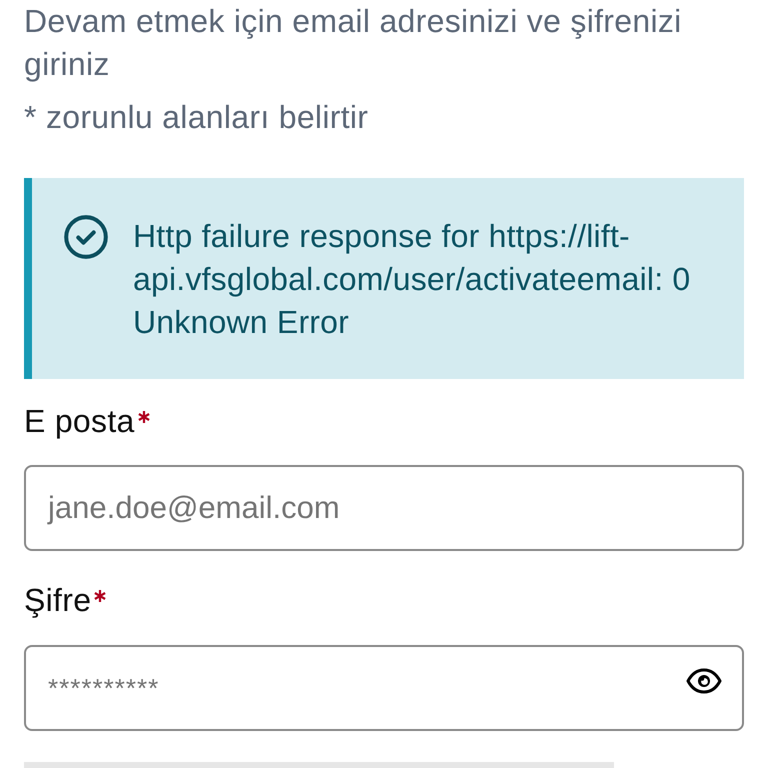 The image size is (768, 768). I want to click on instructions-text: Devam etmek için email adresinizi ve şifrenizi giriniz, so click(353, 43).